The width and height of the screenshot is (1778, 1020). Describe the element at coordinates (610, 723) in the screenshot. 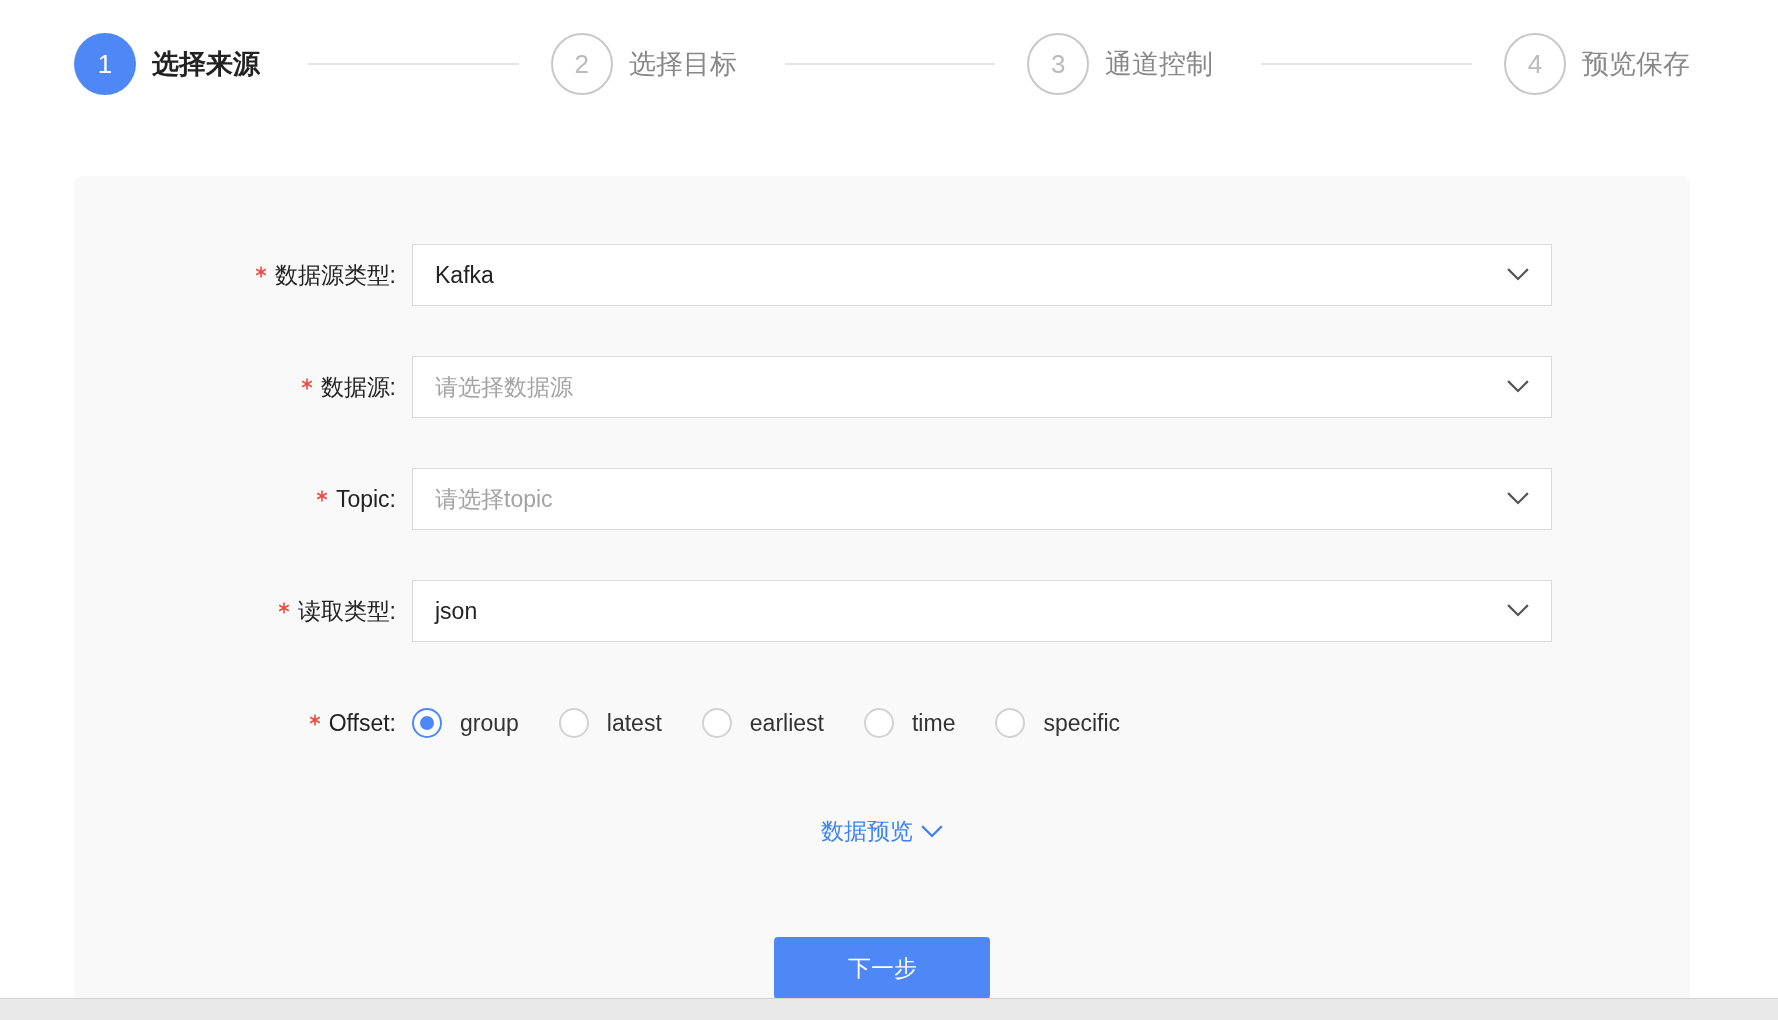

I see `radio-option: latest` at that location.